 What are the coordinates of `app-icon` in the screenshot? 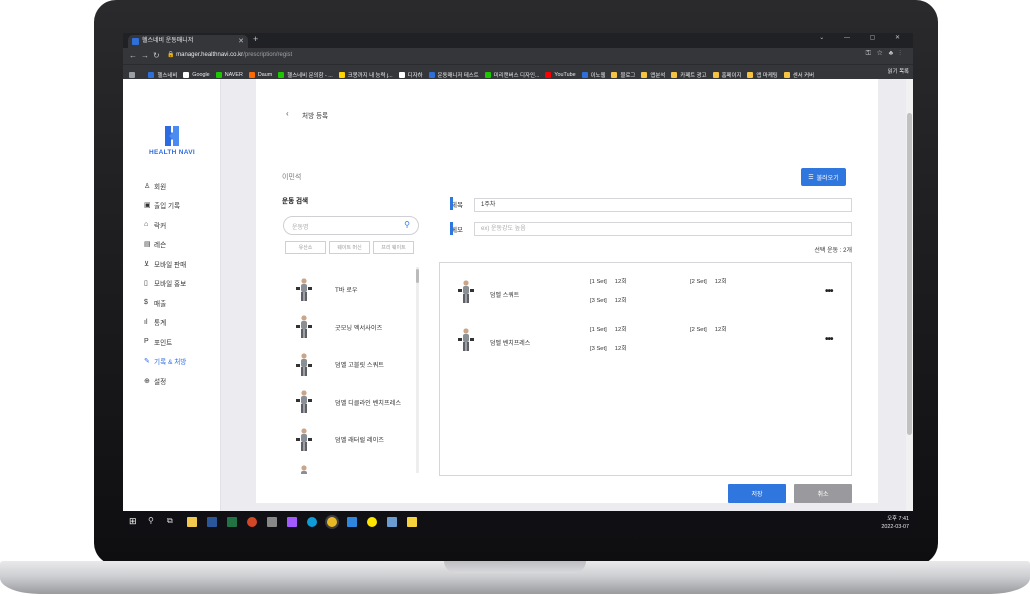 It's located at (272, 522).